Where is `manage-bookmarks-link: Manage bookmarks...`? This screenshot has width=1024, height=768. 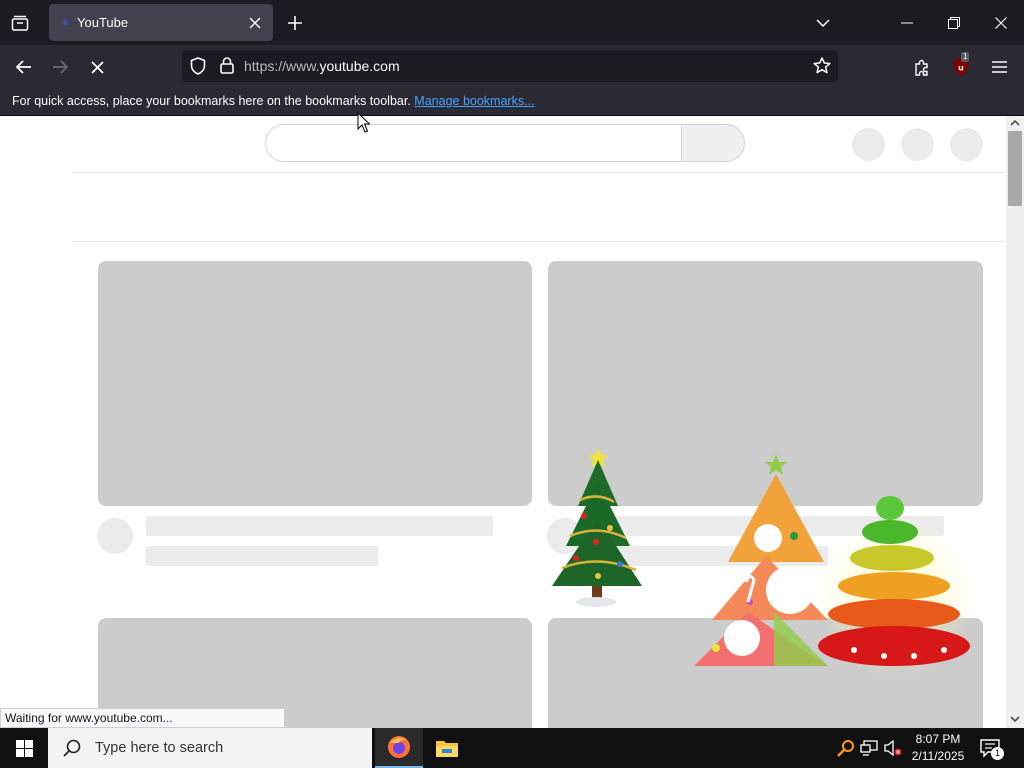 manage-bookmarks-link: Manage bookmarks... is located at coordinates (474, 101).